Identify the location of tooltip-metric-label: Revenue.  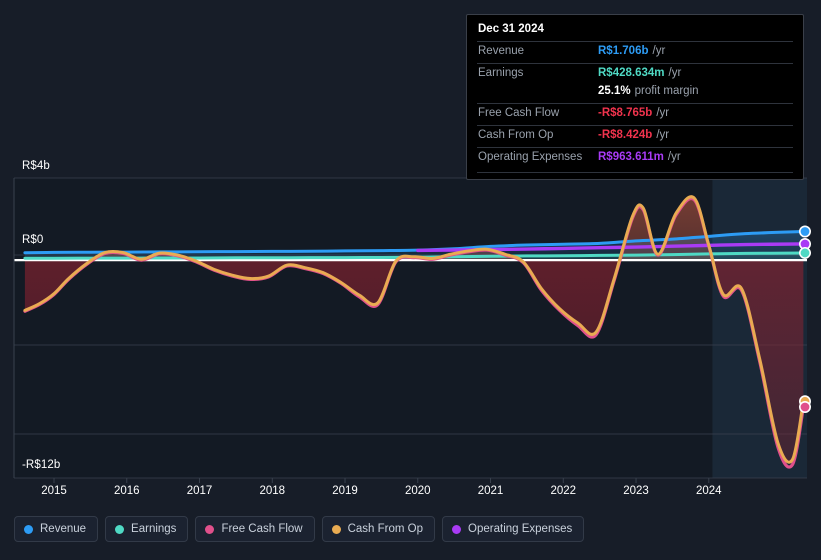
(501, 51).